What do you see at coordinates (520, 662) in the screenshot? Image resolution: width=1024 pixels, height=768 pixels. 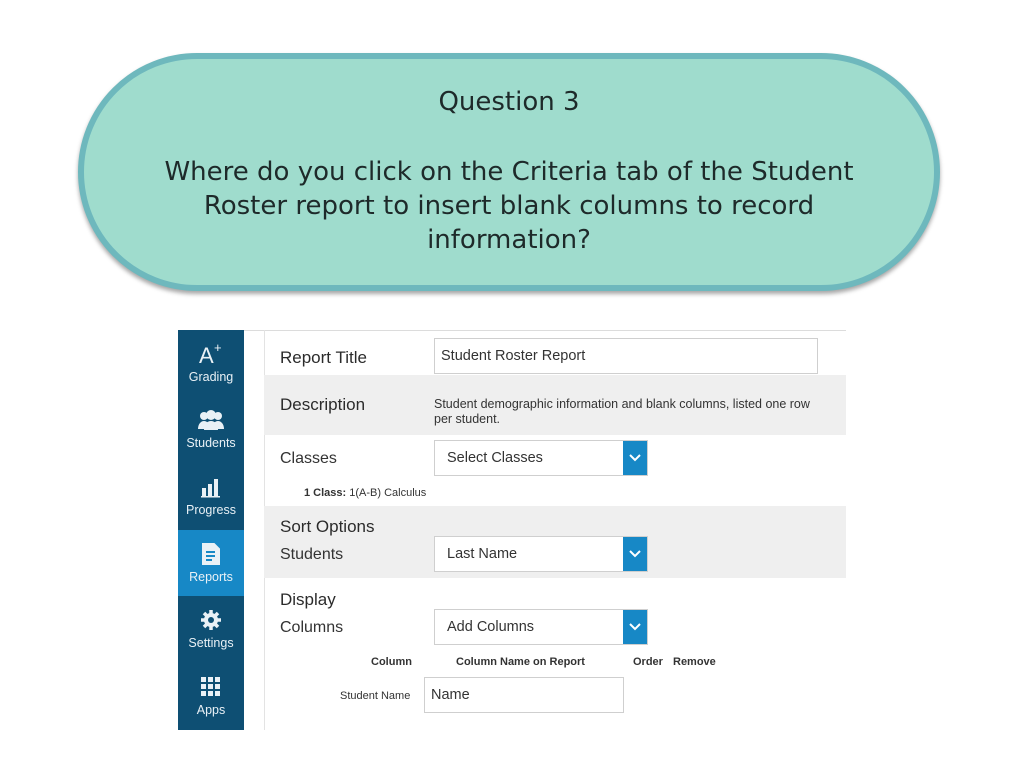 I see `column-name-header: Column Name on Report` at bounding box center [520, 662].